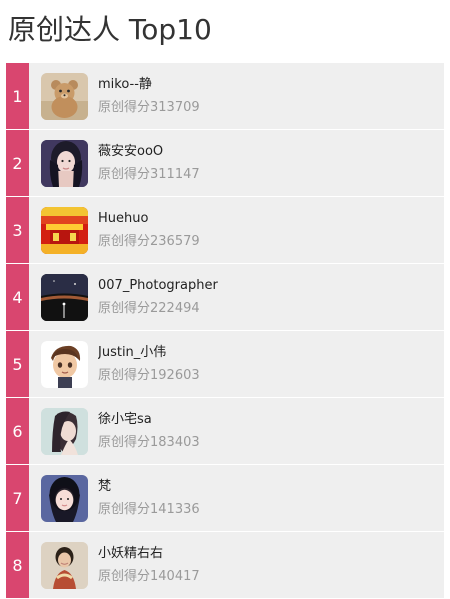 The image size is (450, 599). Describe the element at coordinates (17, 431) in the screenshot. I see `rank-badge: 6` at that location.